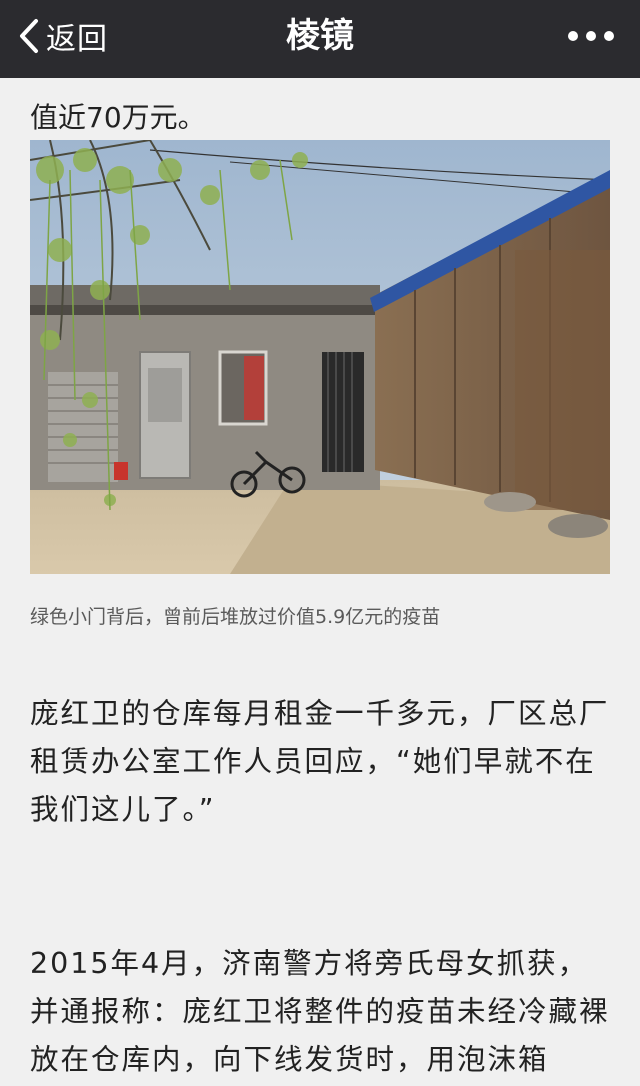 The width and height of the screenshot is (640, 1086). I want to click on top-nav-bar: 返回 棱镜, so click(320, 39).